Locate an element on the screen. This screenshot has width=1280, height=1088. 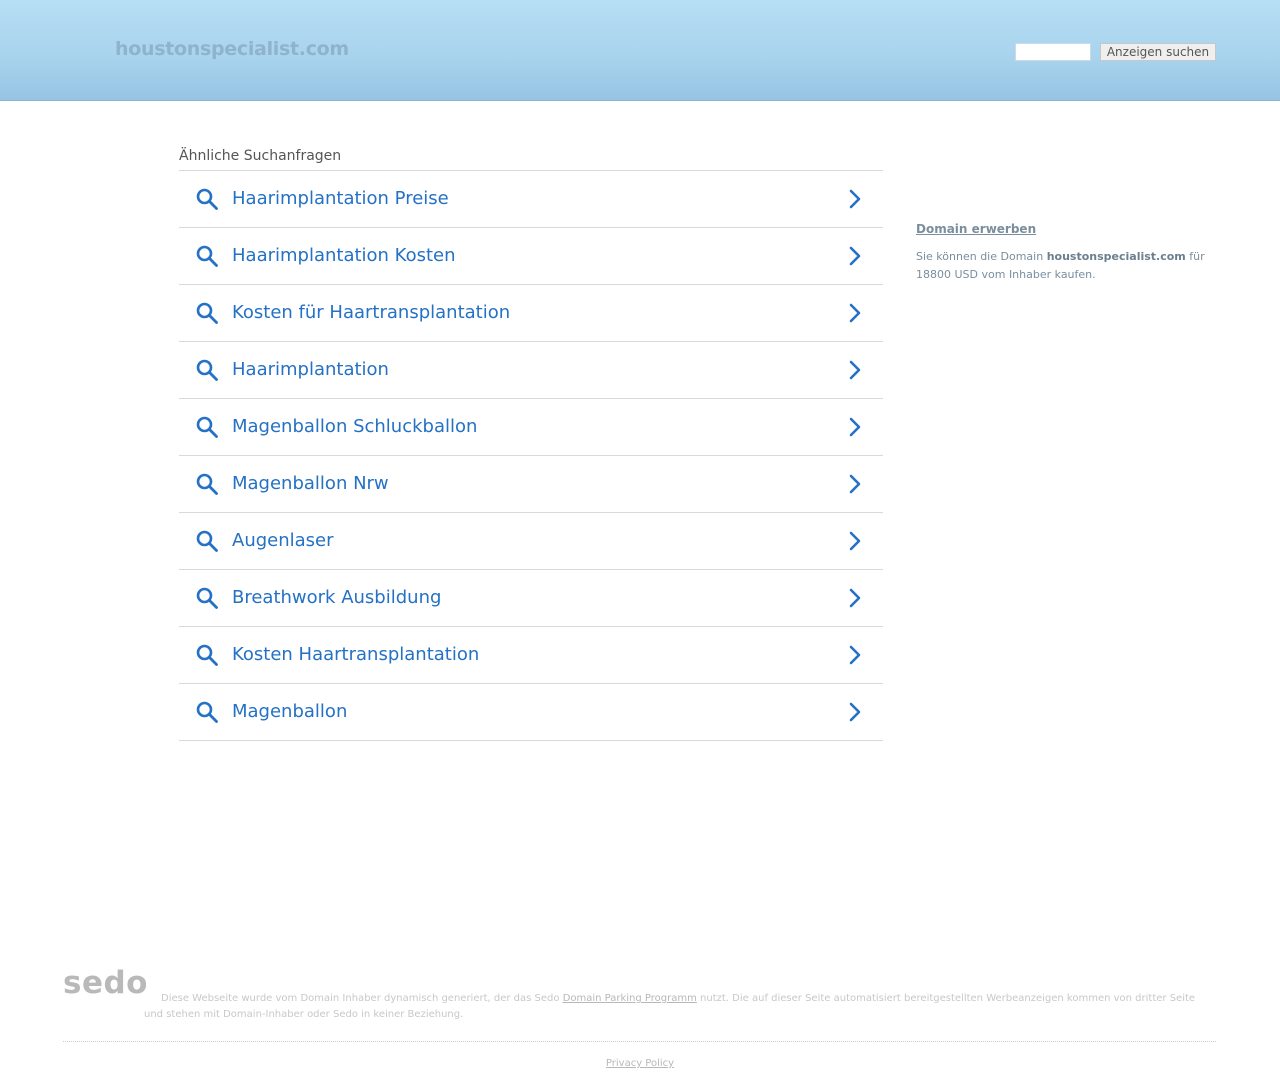
search-ads-button: Anzeigen suchen is located at coordinates (1158, 52).